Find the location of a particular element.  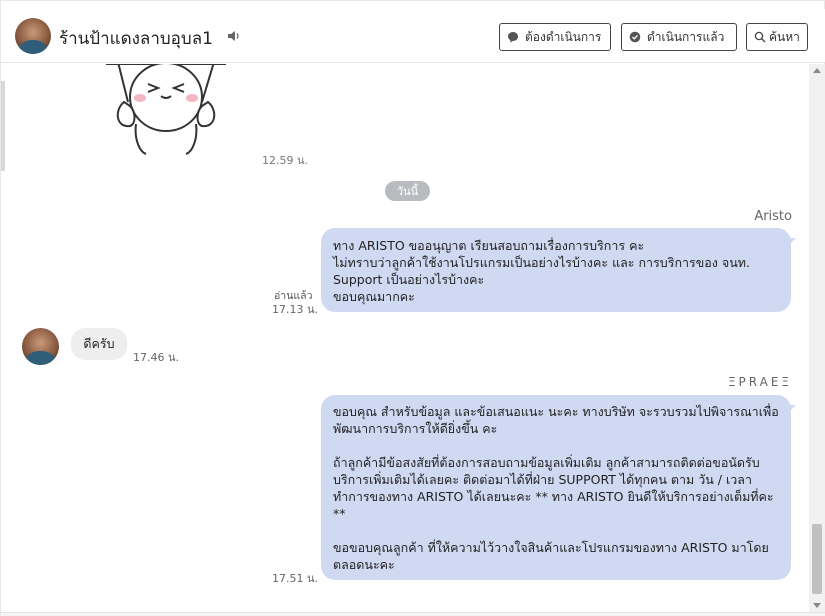

incoming-timestamp: 17.46 น. is located at coordinates (156, 357).